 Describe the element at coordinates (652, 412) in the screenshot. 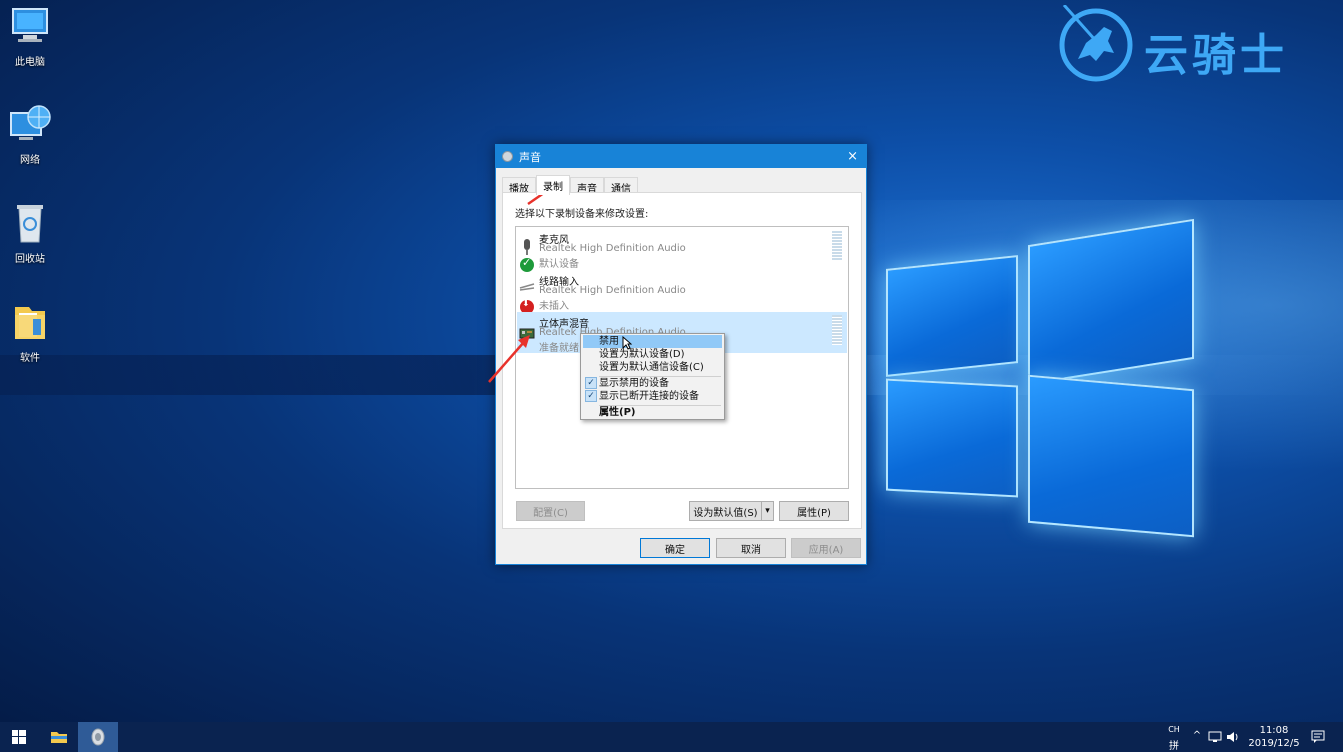

I see `menu-item-properties: 属性(P)` at that location.